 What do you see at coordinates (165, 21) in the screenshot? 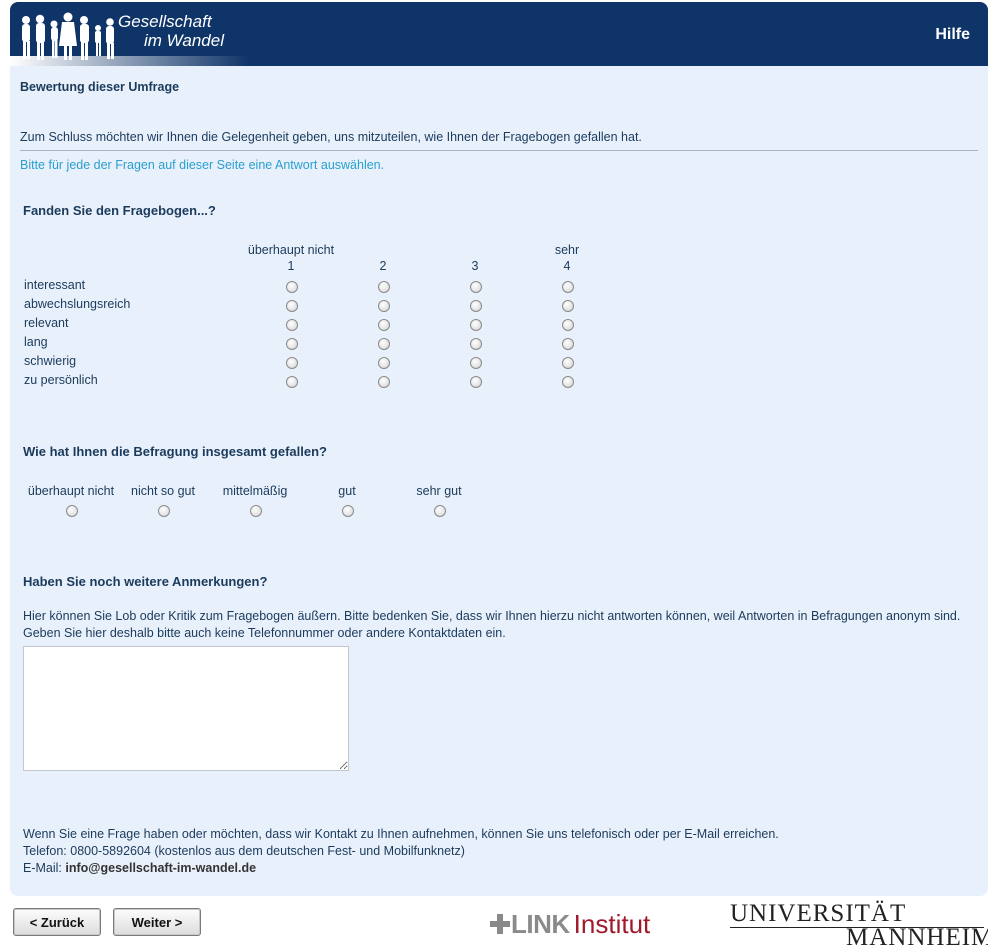
I see `logo-line-1: Gesellschaft` at bounding box center [165, 21].